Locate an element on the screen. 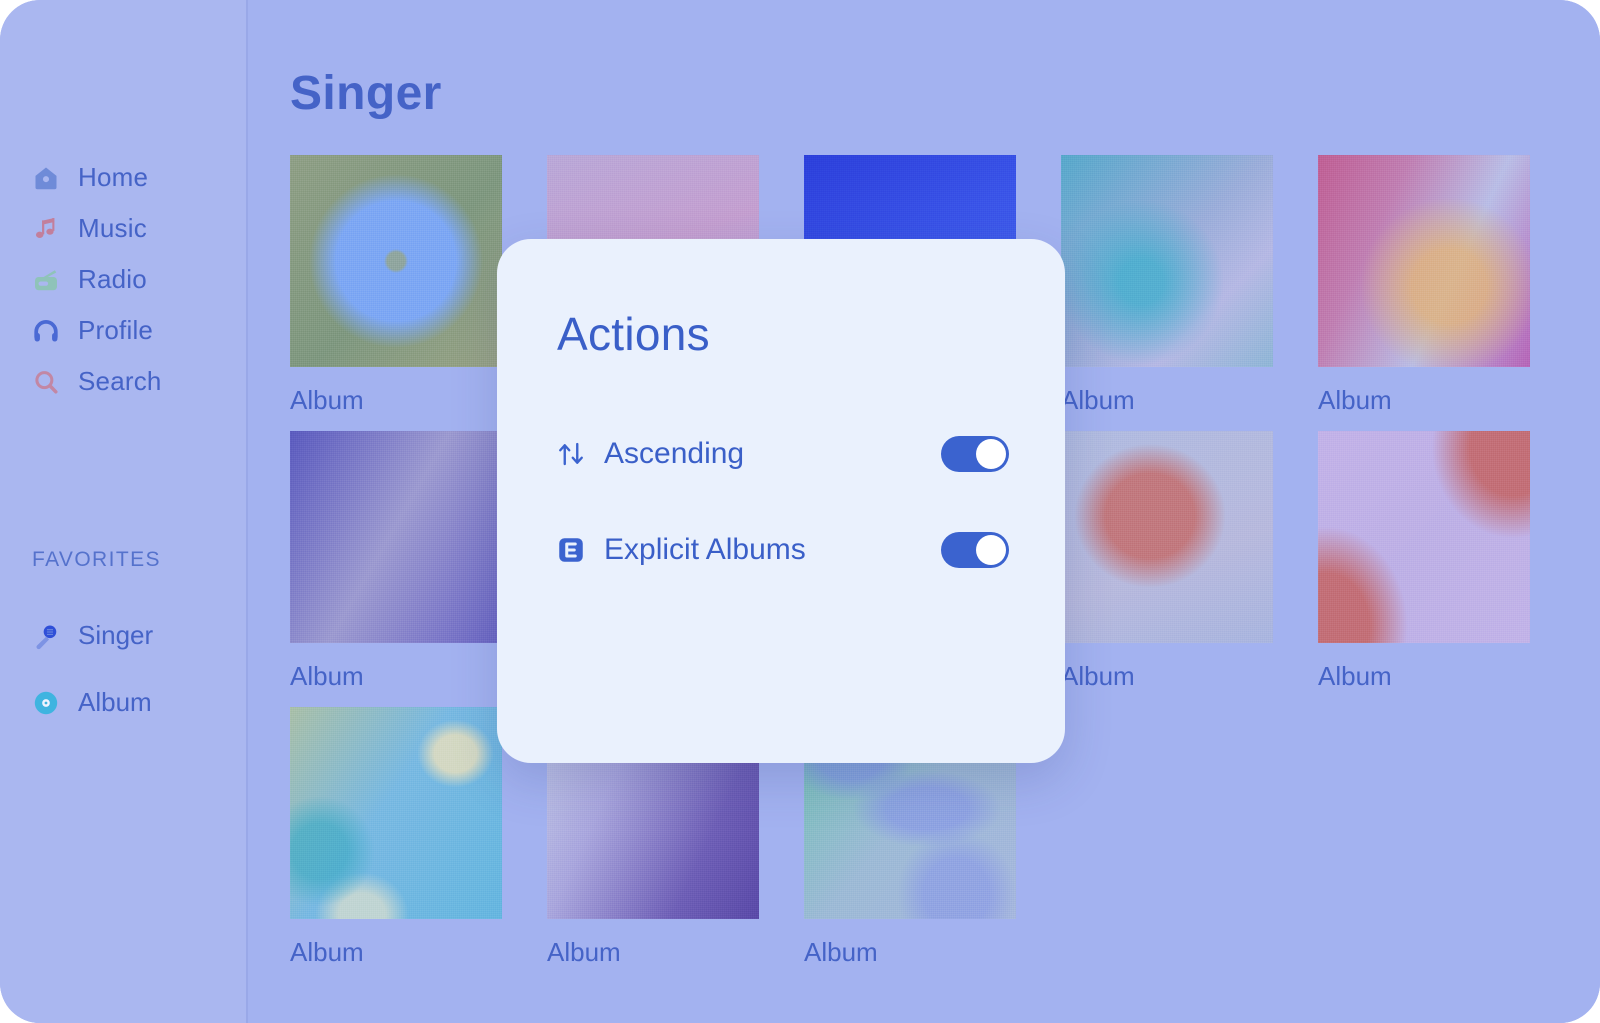  explicit-e-icon is located at coordinates (571, 550).